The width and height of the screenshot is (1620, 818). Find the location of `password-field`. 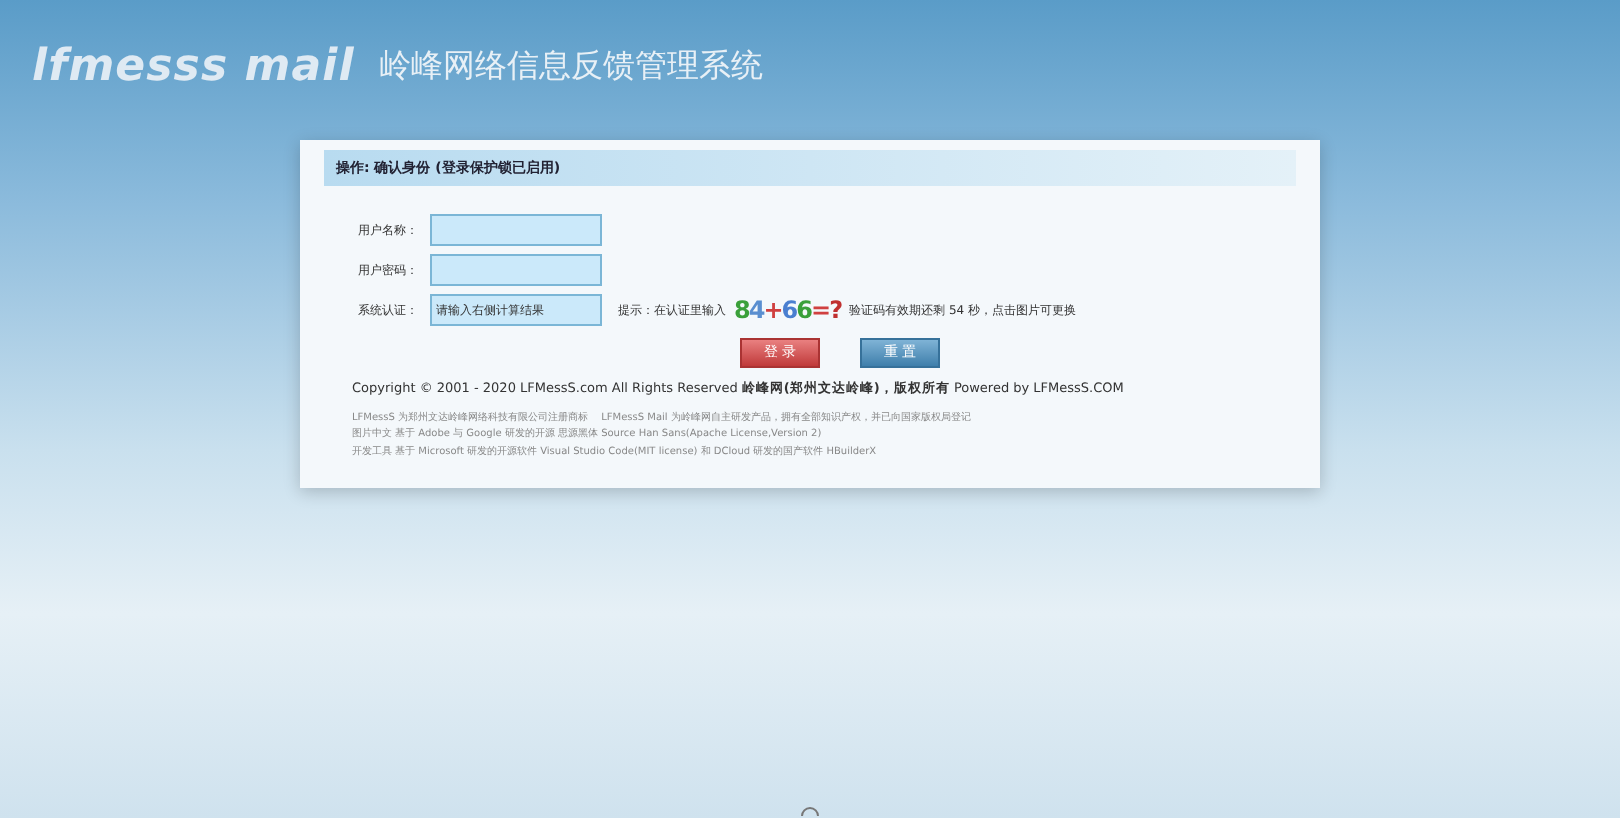

password-field is located at coordinates (516, 270).